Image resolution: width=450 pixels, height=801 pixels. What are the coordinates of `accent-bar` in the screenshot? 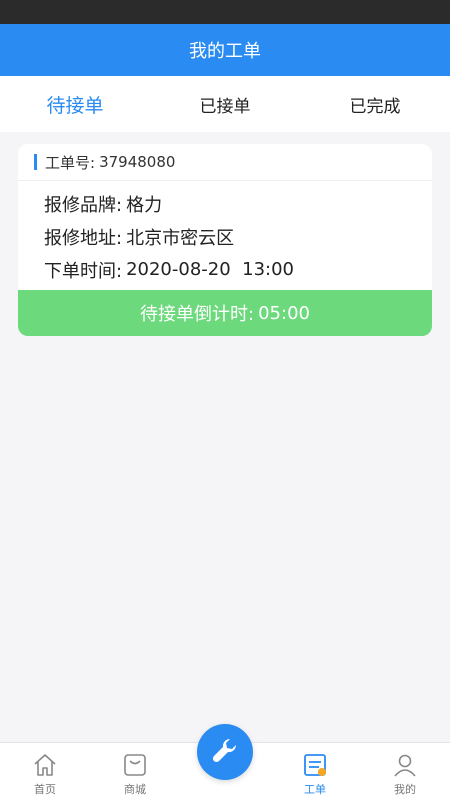 It's located at (35, 162).